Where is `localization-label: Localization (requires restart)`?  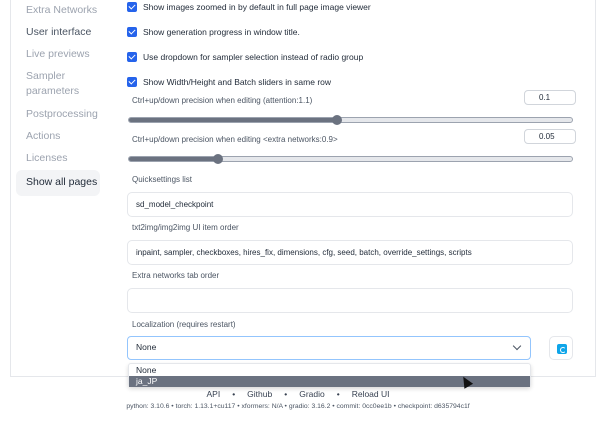
localization-label: Localization (requires restart) is located at coordinates (184, 324).